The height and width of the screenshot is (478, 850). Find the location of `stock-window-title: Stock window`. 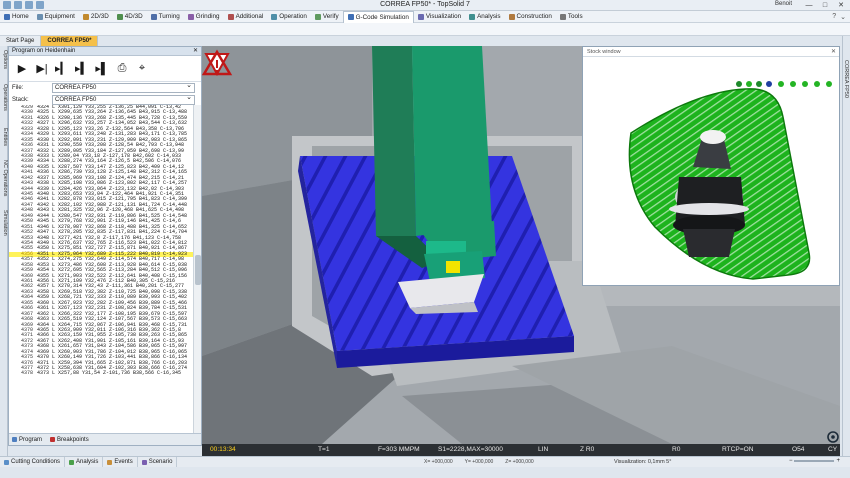

stock-window-title: Stock window is located at coordinates (604, 52).